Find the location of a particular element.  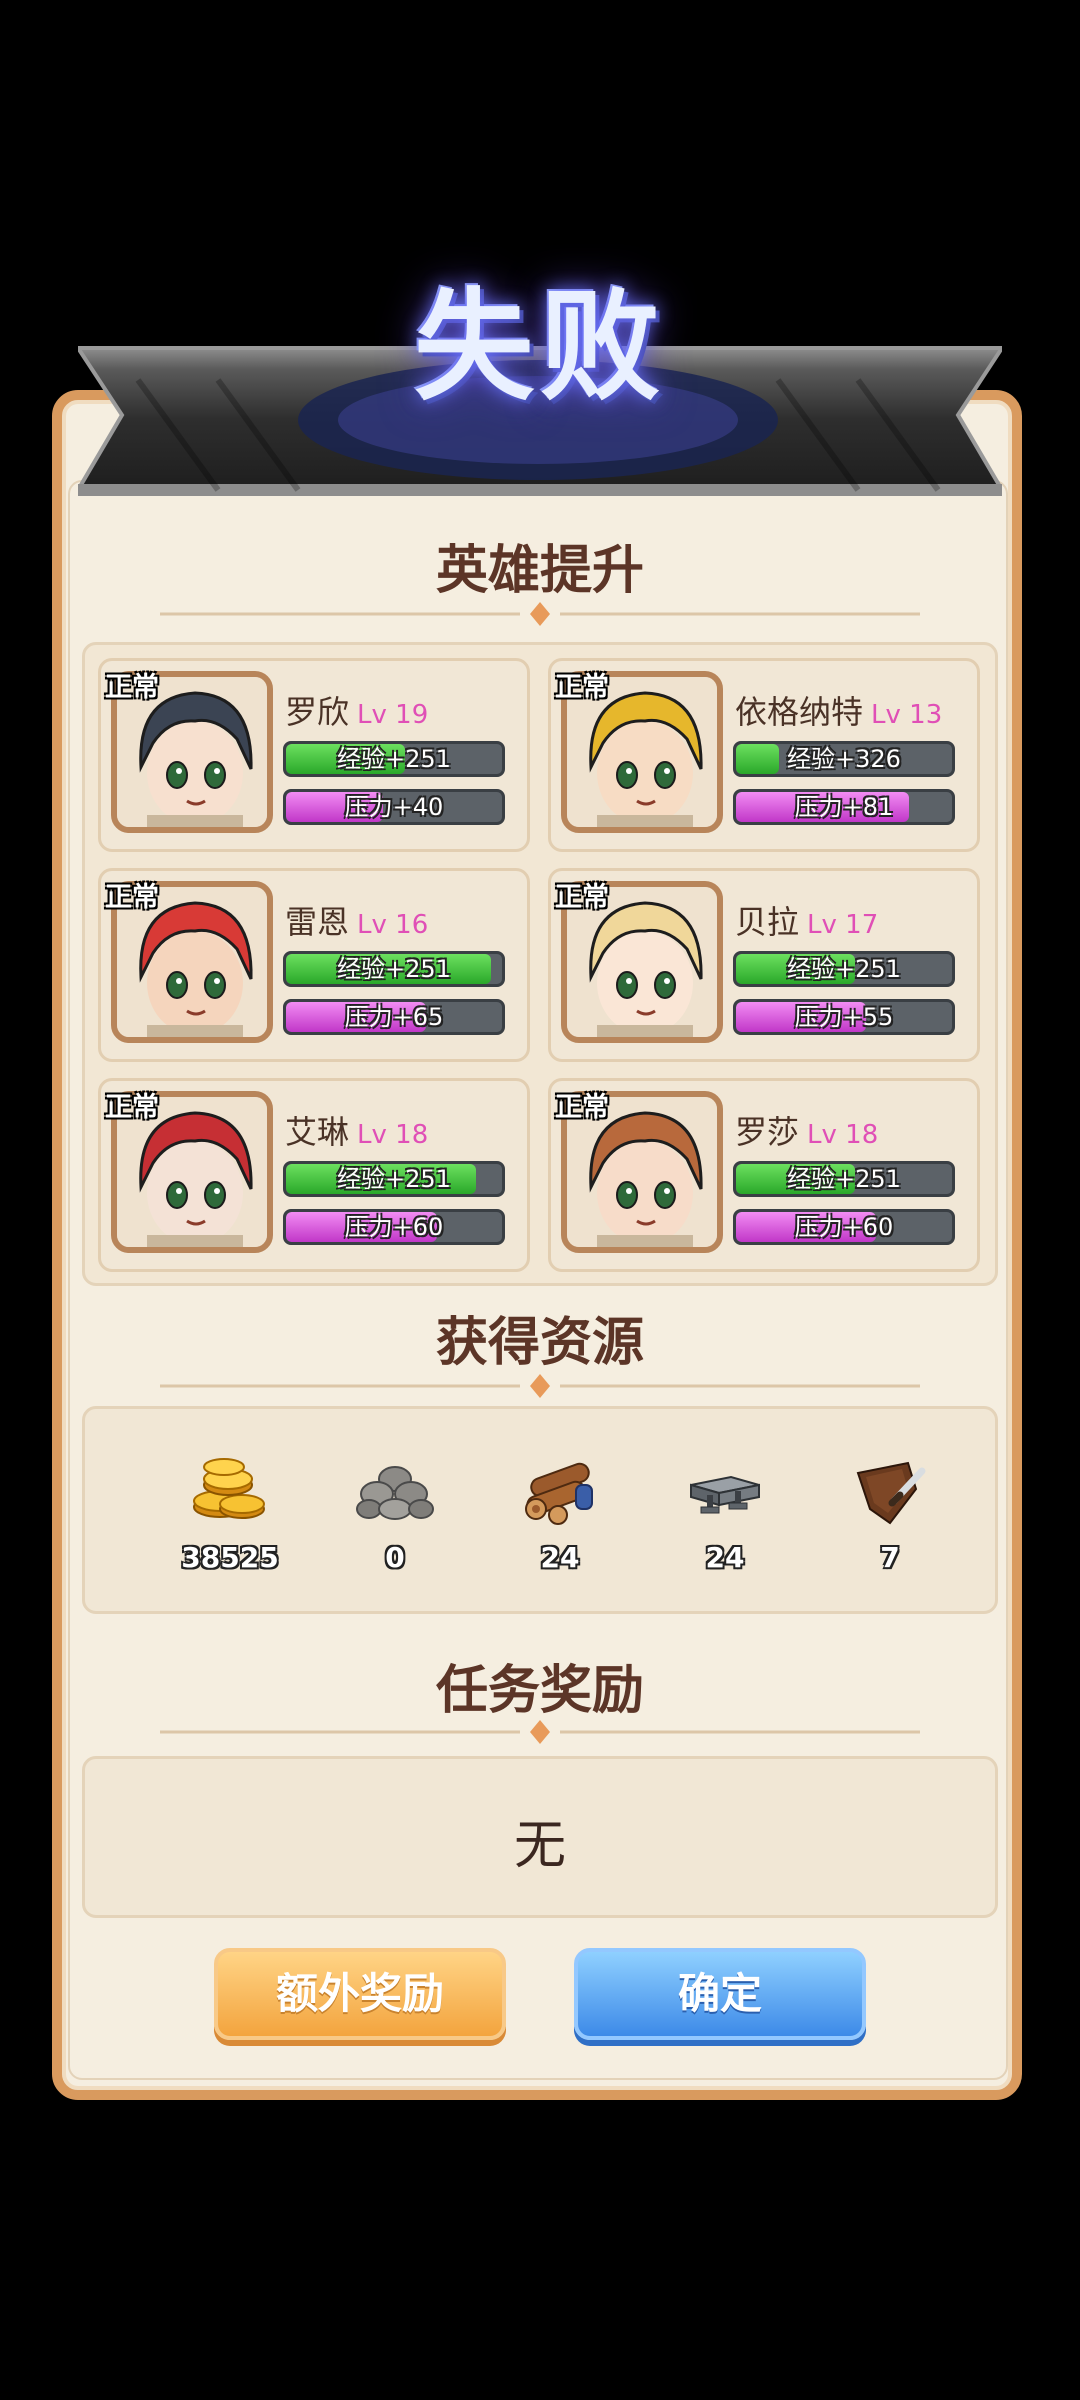

exp-gain-label: 经验+326 is located at coordinates (844, 759).